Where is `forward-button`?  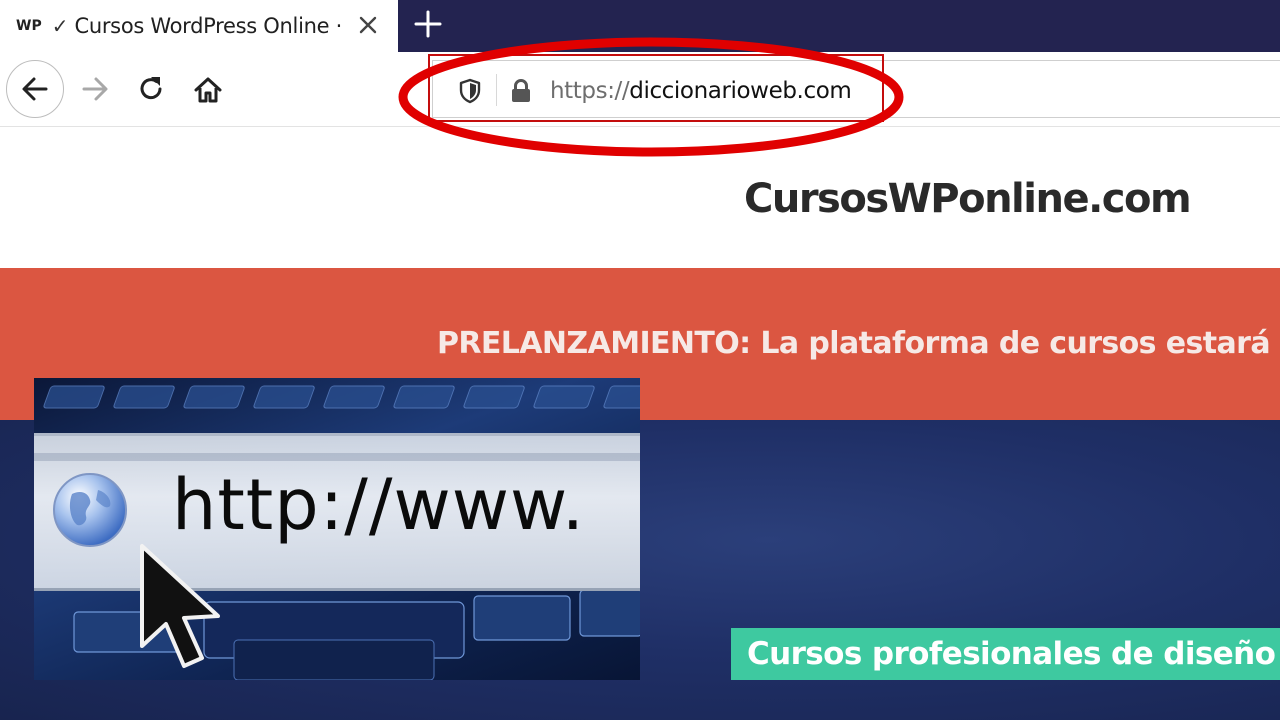
forward-button is located at coordinates (95, 89).